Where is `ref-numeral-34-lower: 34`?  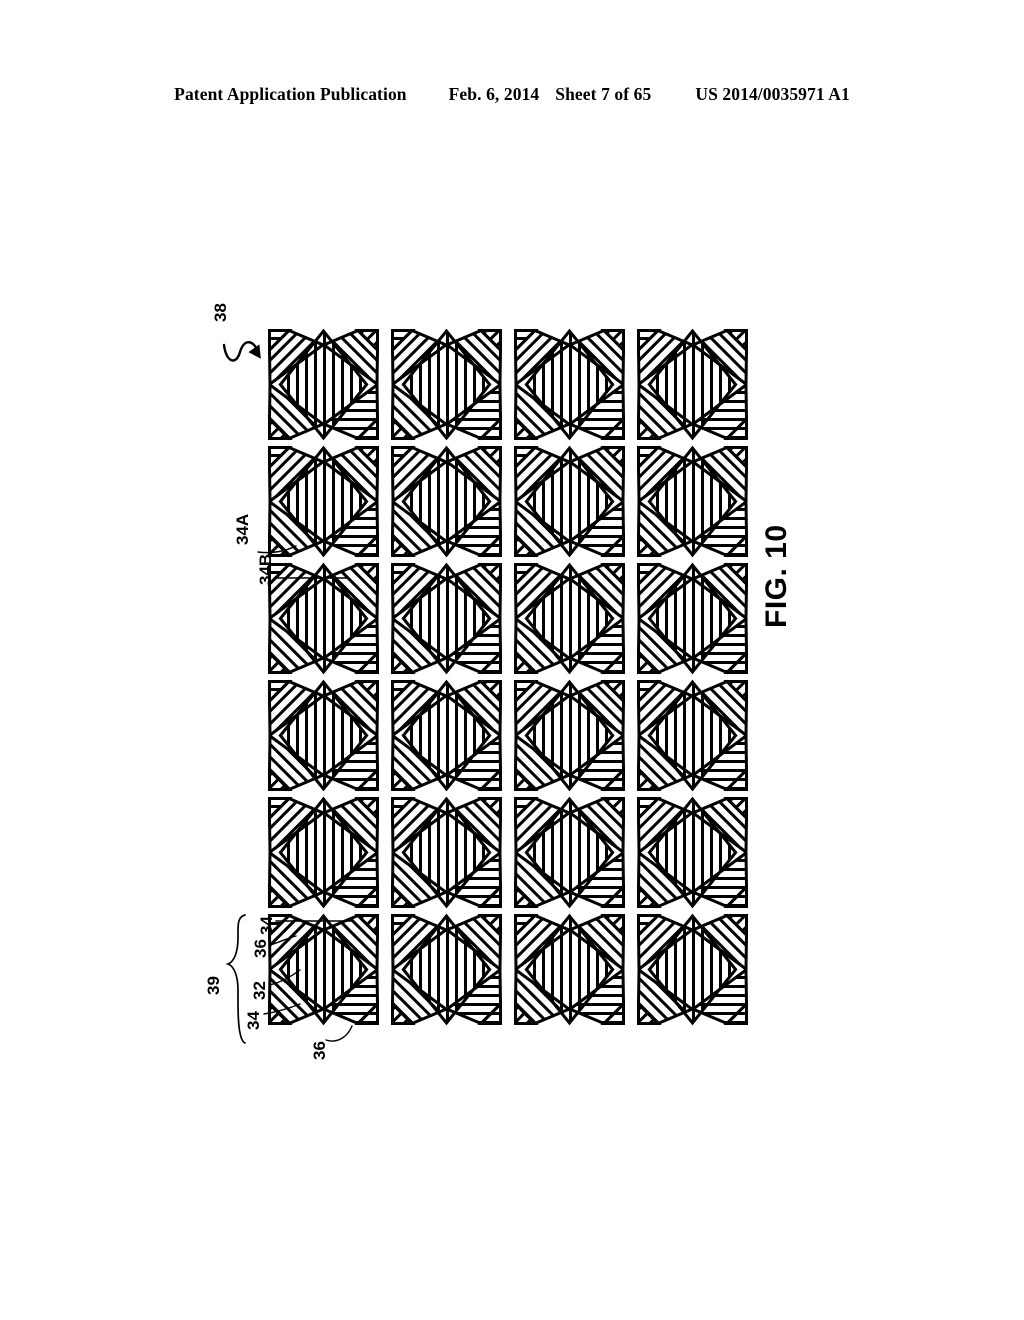
ref-numeral-34-lower: 34 is located at coordinates (253, 1020).